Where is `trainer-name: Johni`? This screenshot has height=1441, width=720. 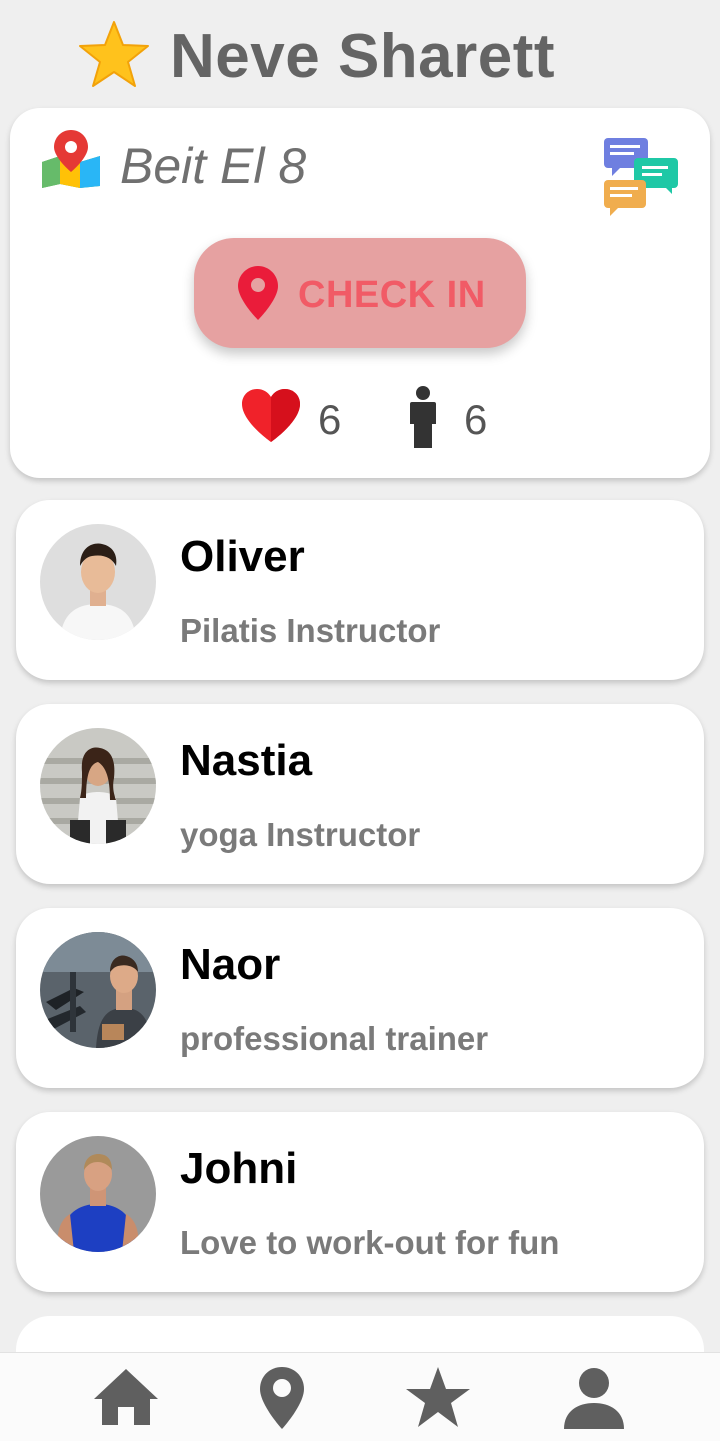
trainer-name: Johni is located at coordinates (239, 1168).